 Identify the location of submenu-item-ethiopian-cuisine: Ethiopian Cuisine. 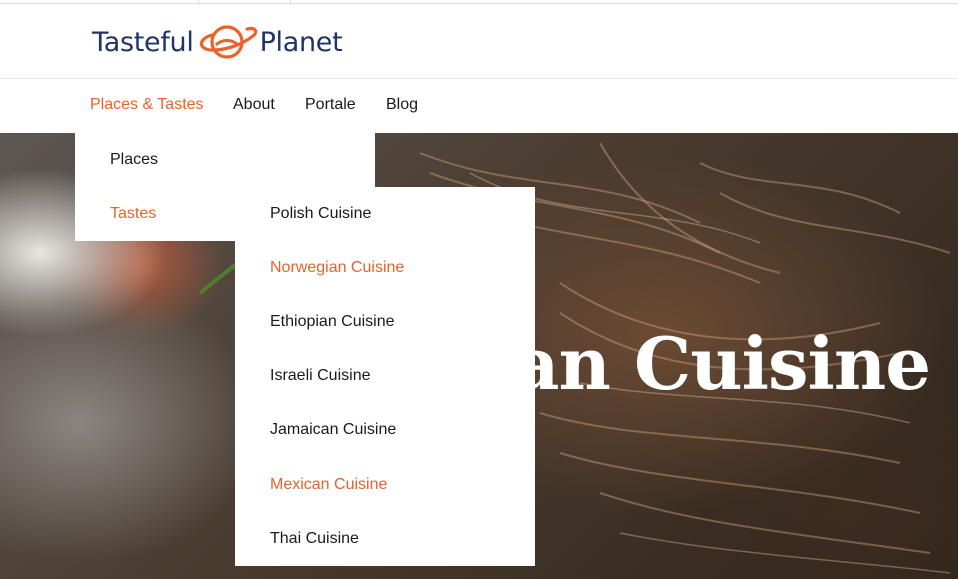
(332, 322).